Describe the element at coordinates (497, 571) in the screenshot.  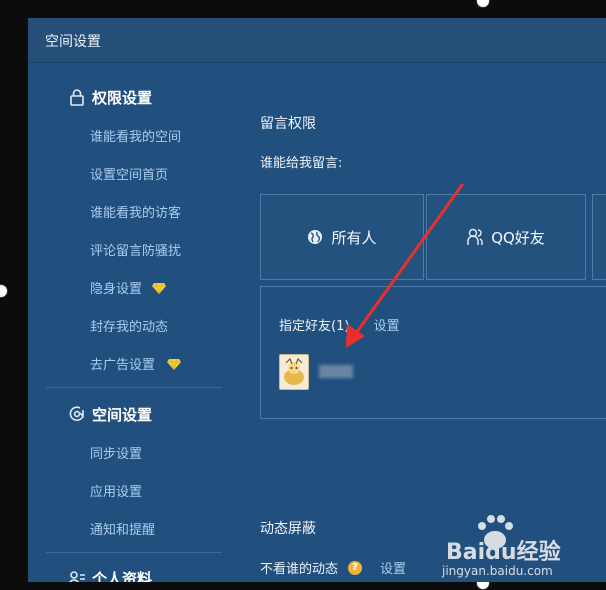
I see `watermark-url: jingyan.baidu.com` at that location.